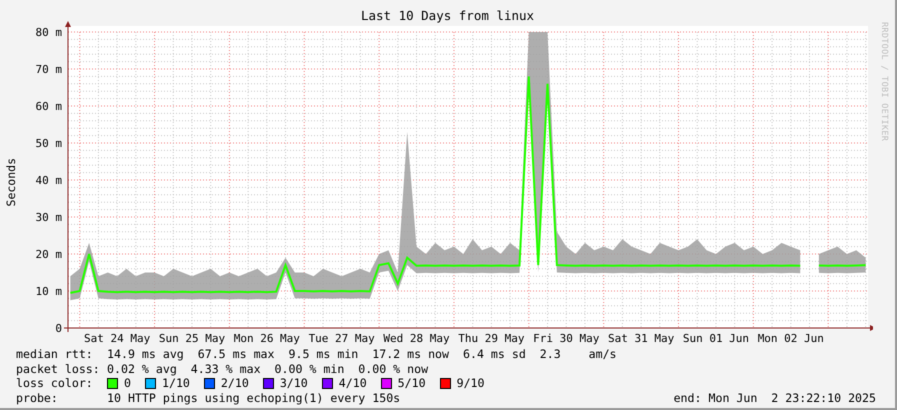  Describe the element at coordinates (447, 15) in the screenshot. I see `chart-title: Last 10 Days from linux` at that location.